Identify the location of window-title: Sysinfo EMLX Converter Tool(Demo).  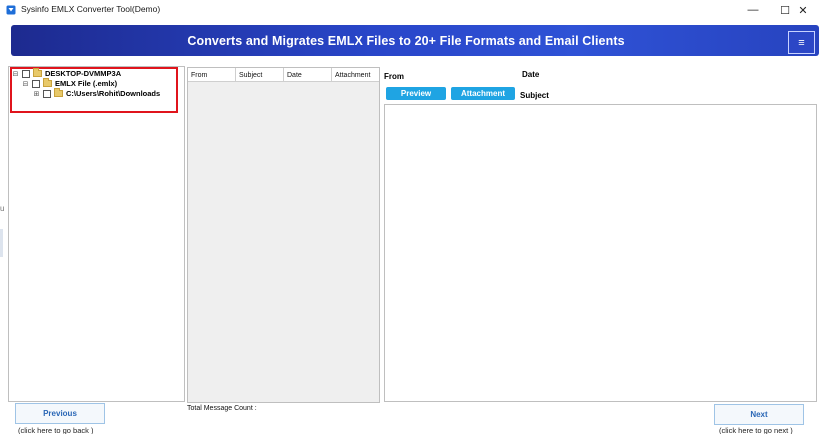
(91, 9).